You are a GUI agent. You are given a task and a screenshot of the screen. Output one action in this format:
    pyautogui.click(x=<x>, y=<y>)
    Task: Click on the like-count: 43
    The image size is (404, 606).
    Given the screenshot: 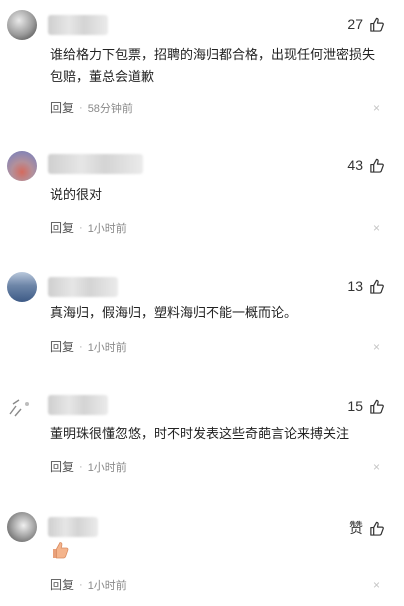 What is the action you would take?
    pyautogui.click(x=355, y=165)
    